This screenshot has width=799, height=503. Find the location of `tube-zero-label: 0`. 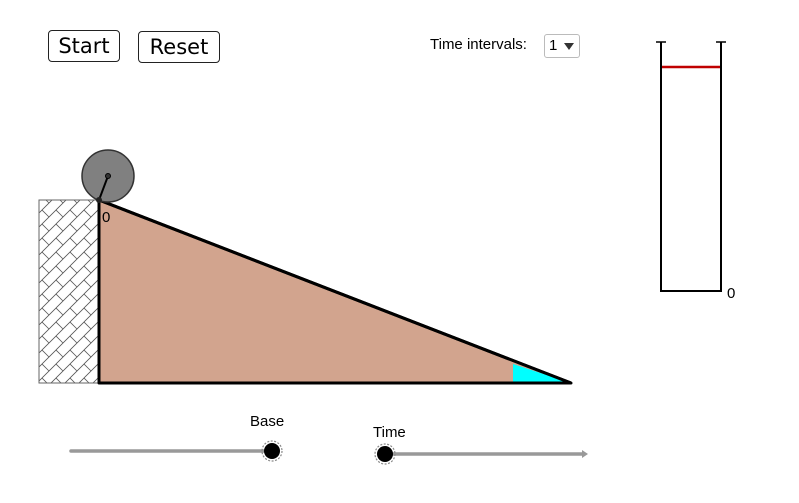

tube-zero-label: 0 is located at coordinates (731, 293).